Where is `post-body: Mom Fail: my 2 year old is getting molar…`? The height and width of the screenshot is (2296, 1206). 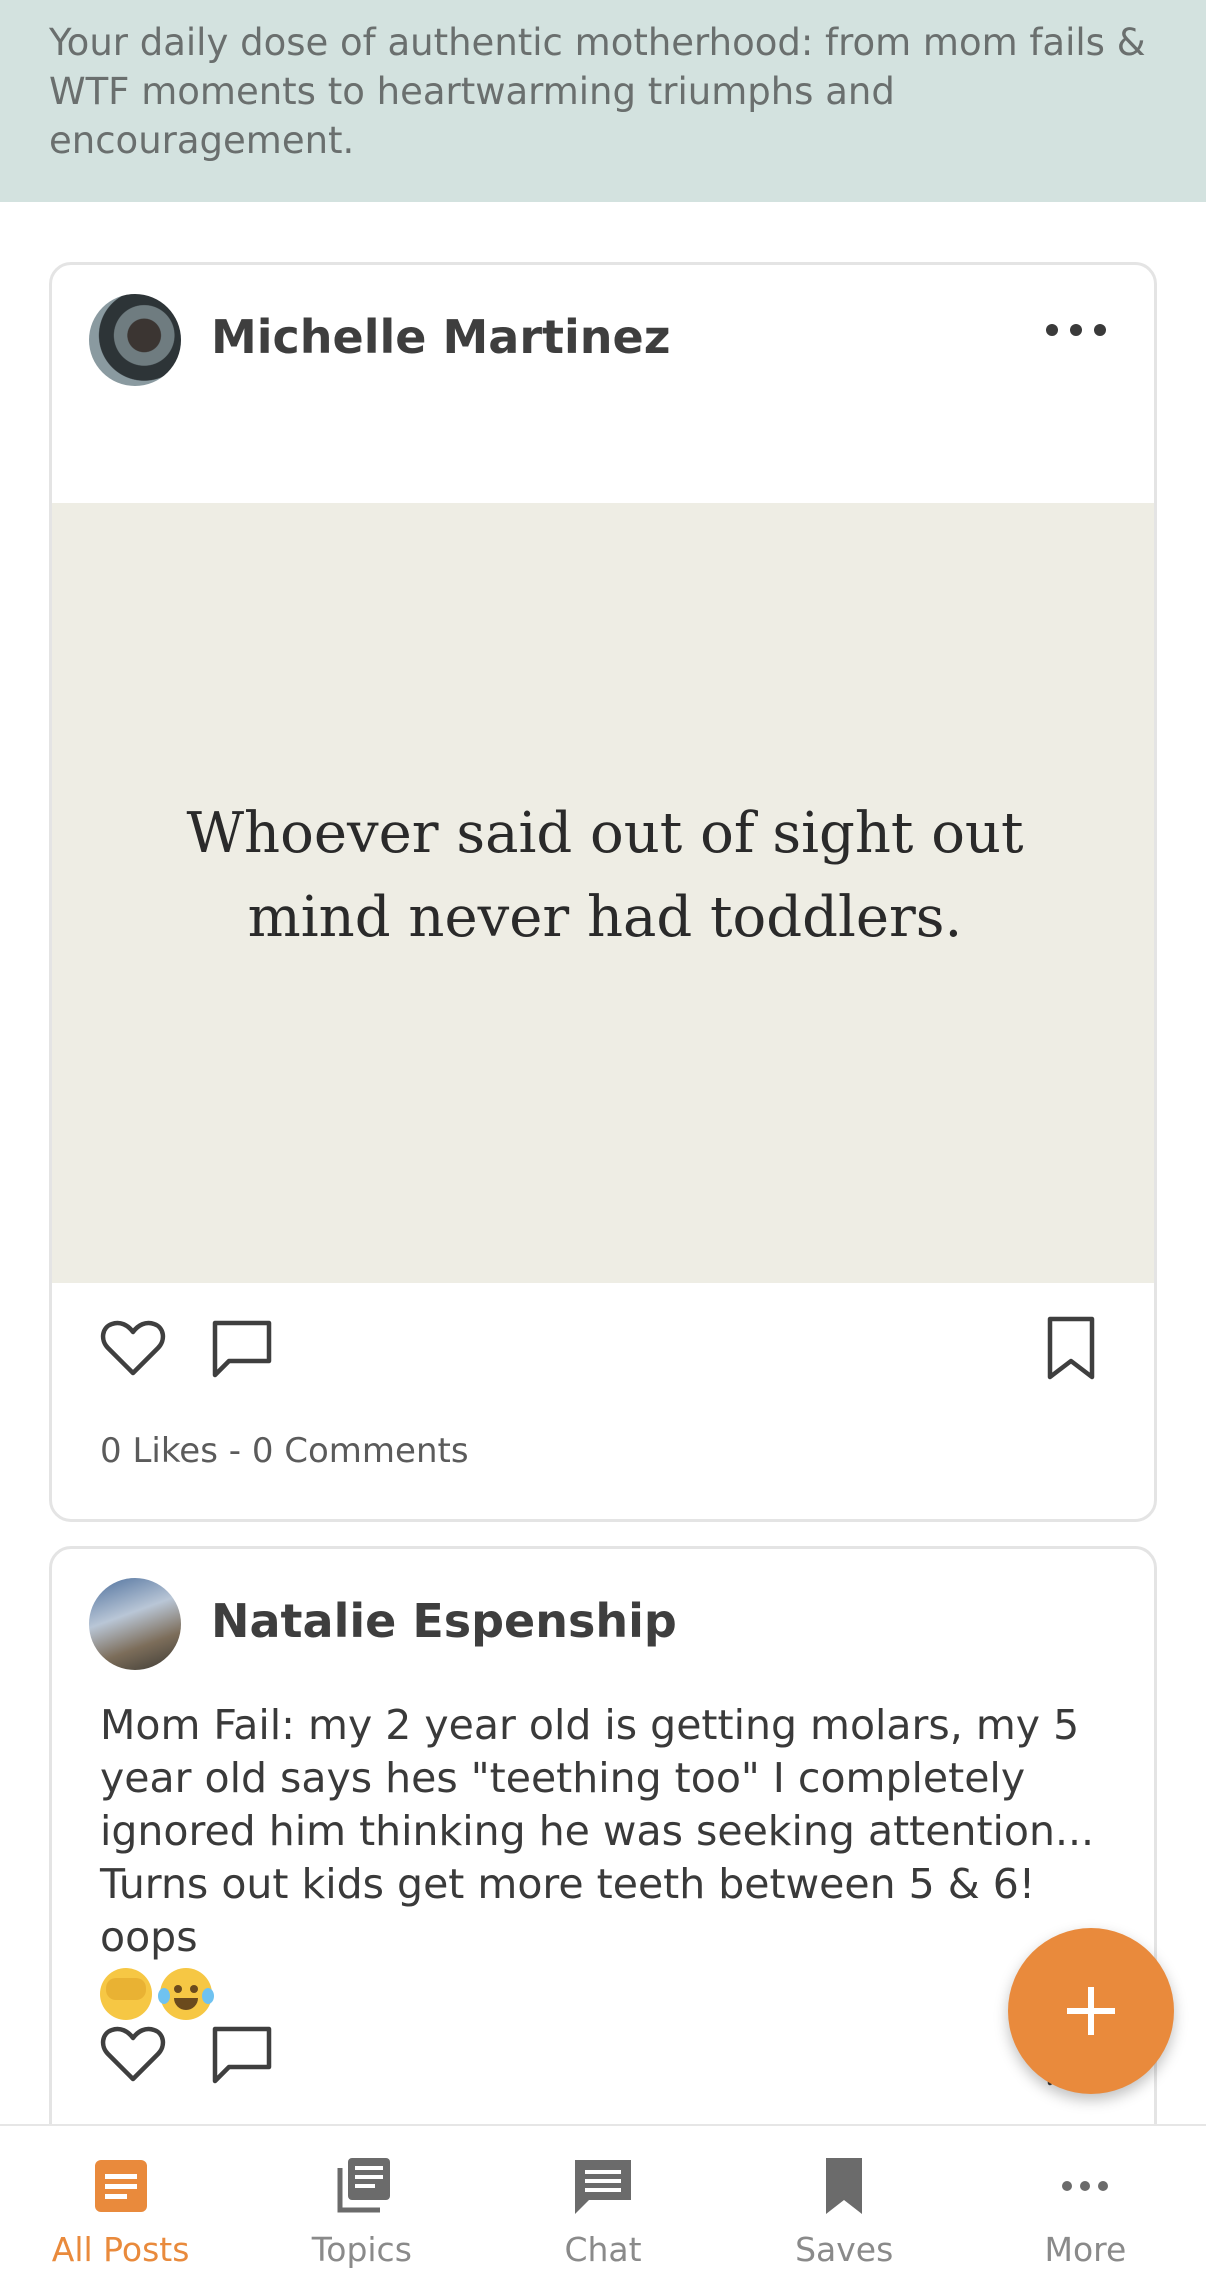 post-body: Mom Fail: my 2 year old is getting molar… is located at coordinates (610, 1859).